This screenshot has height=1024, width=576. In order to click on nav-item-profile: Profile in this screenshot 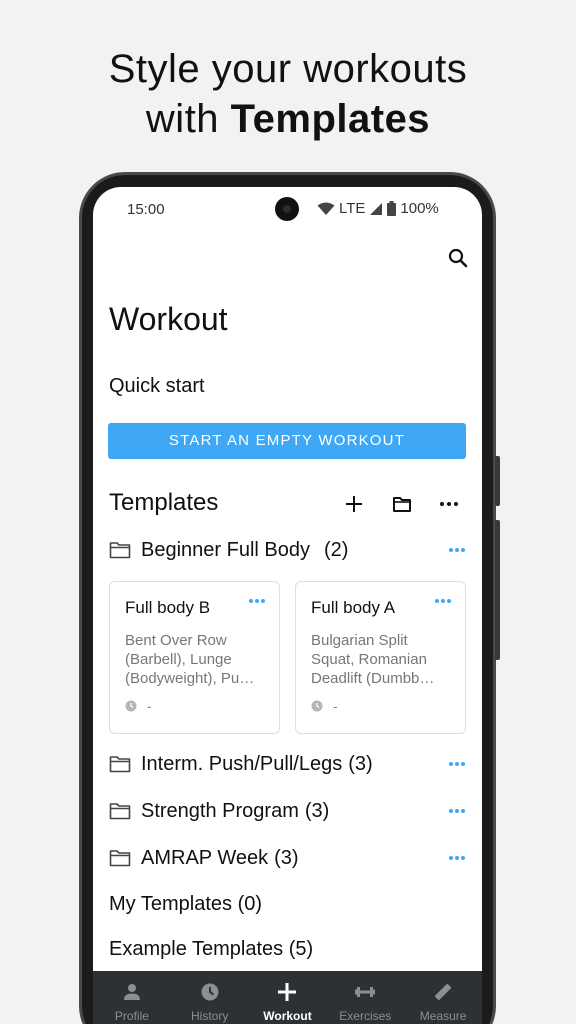, I will do `click(132, 997)`.